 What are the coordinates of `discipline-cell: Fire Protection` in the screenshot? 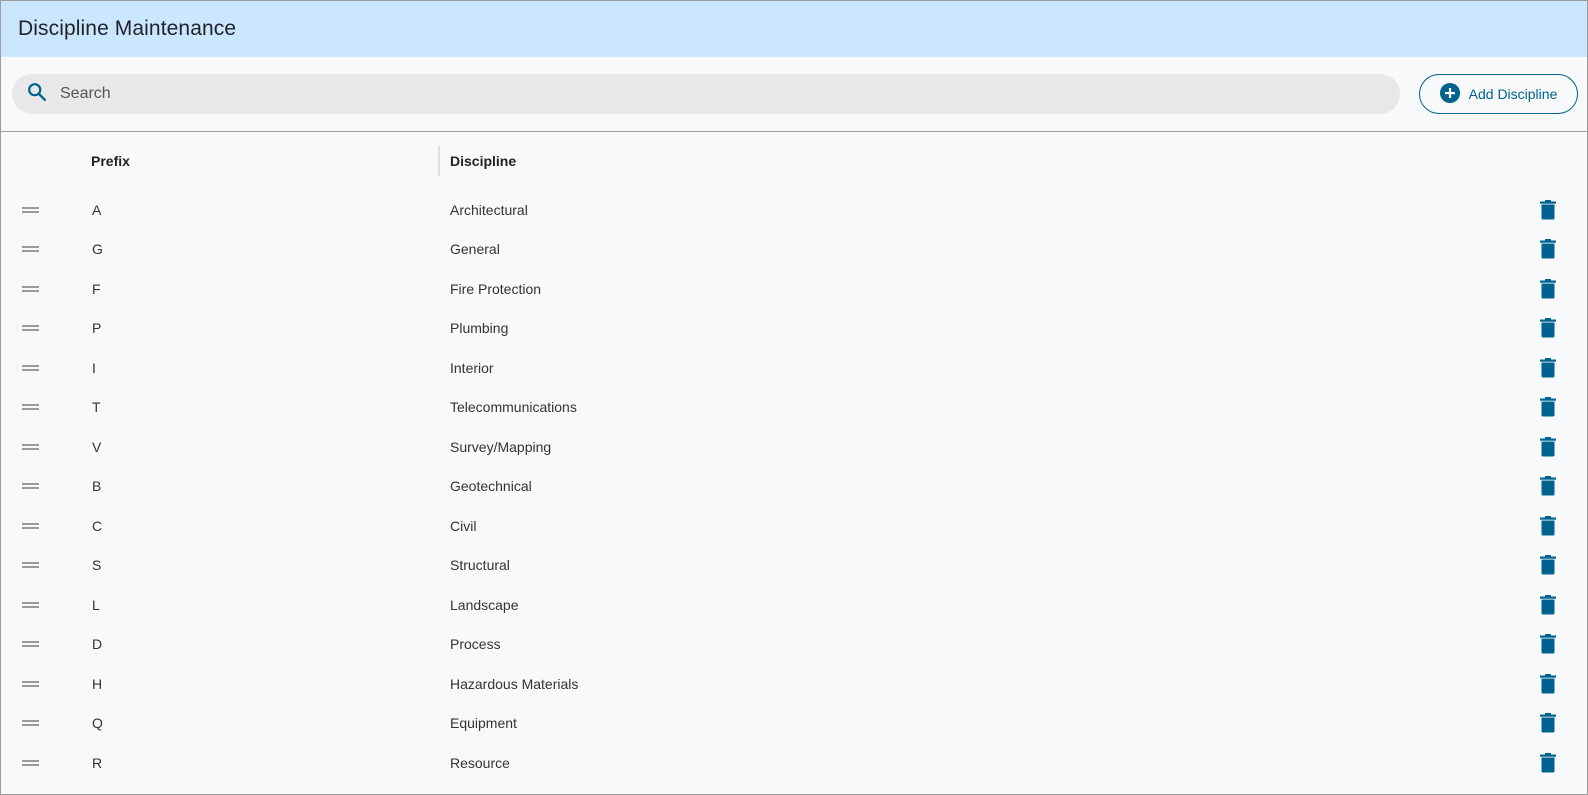 It's located at (496, 288).